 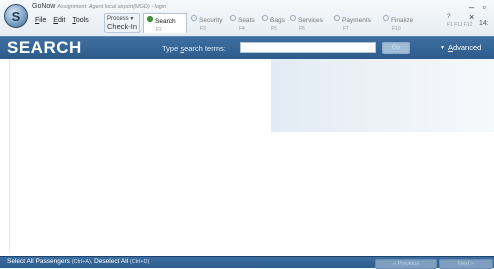 I want to click on search-label: Type search terms:, so click(x=194, y=48).